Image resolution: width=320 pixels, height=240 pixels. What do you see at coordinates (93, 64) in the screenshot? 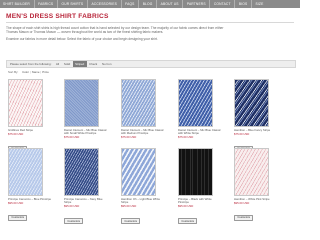
I see `filter-tab-check: Check` at bounding box center [93, 64].